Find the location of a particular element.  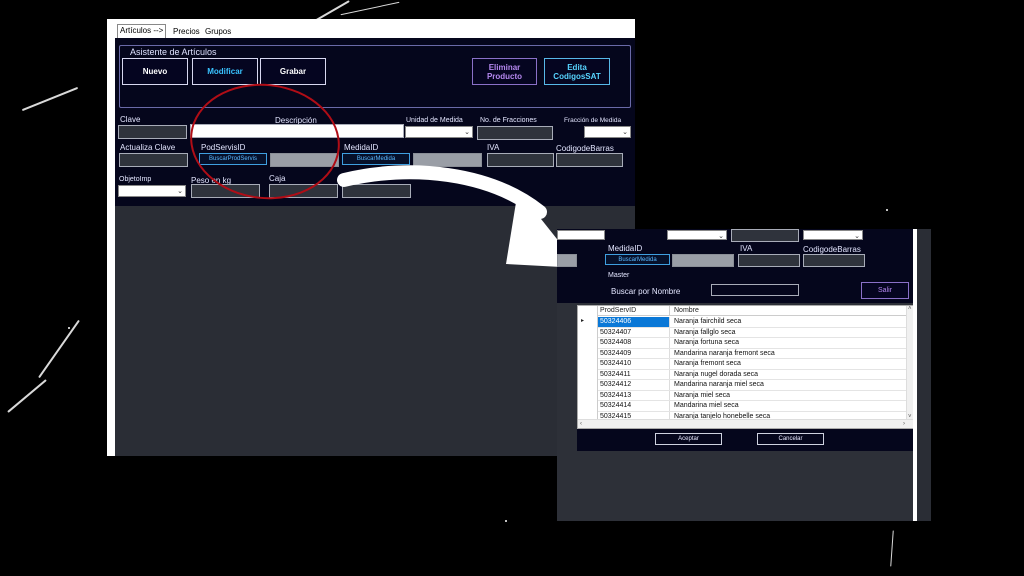

horizontal-scrollbar: ‹ › is located at coordinates (745, 423).